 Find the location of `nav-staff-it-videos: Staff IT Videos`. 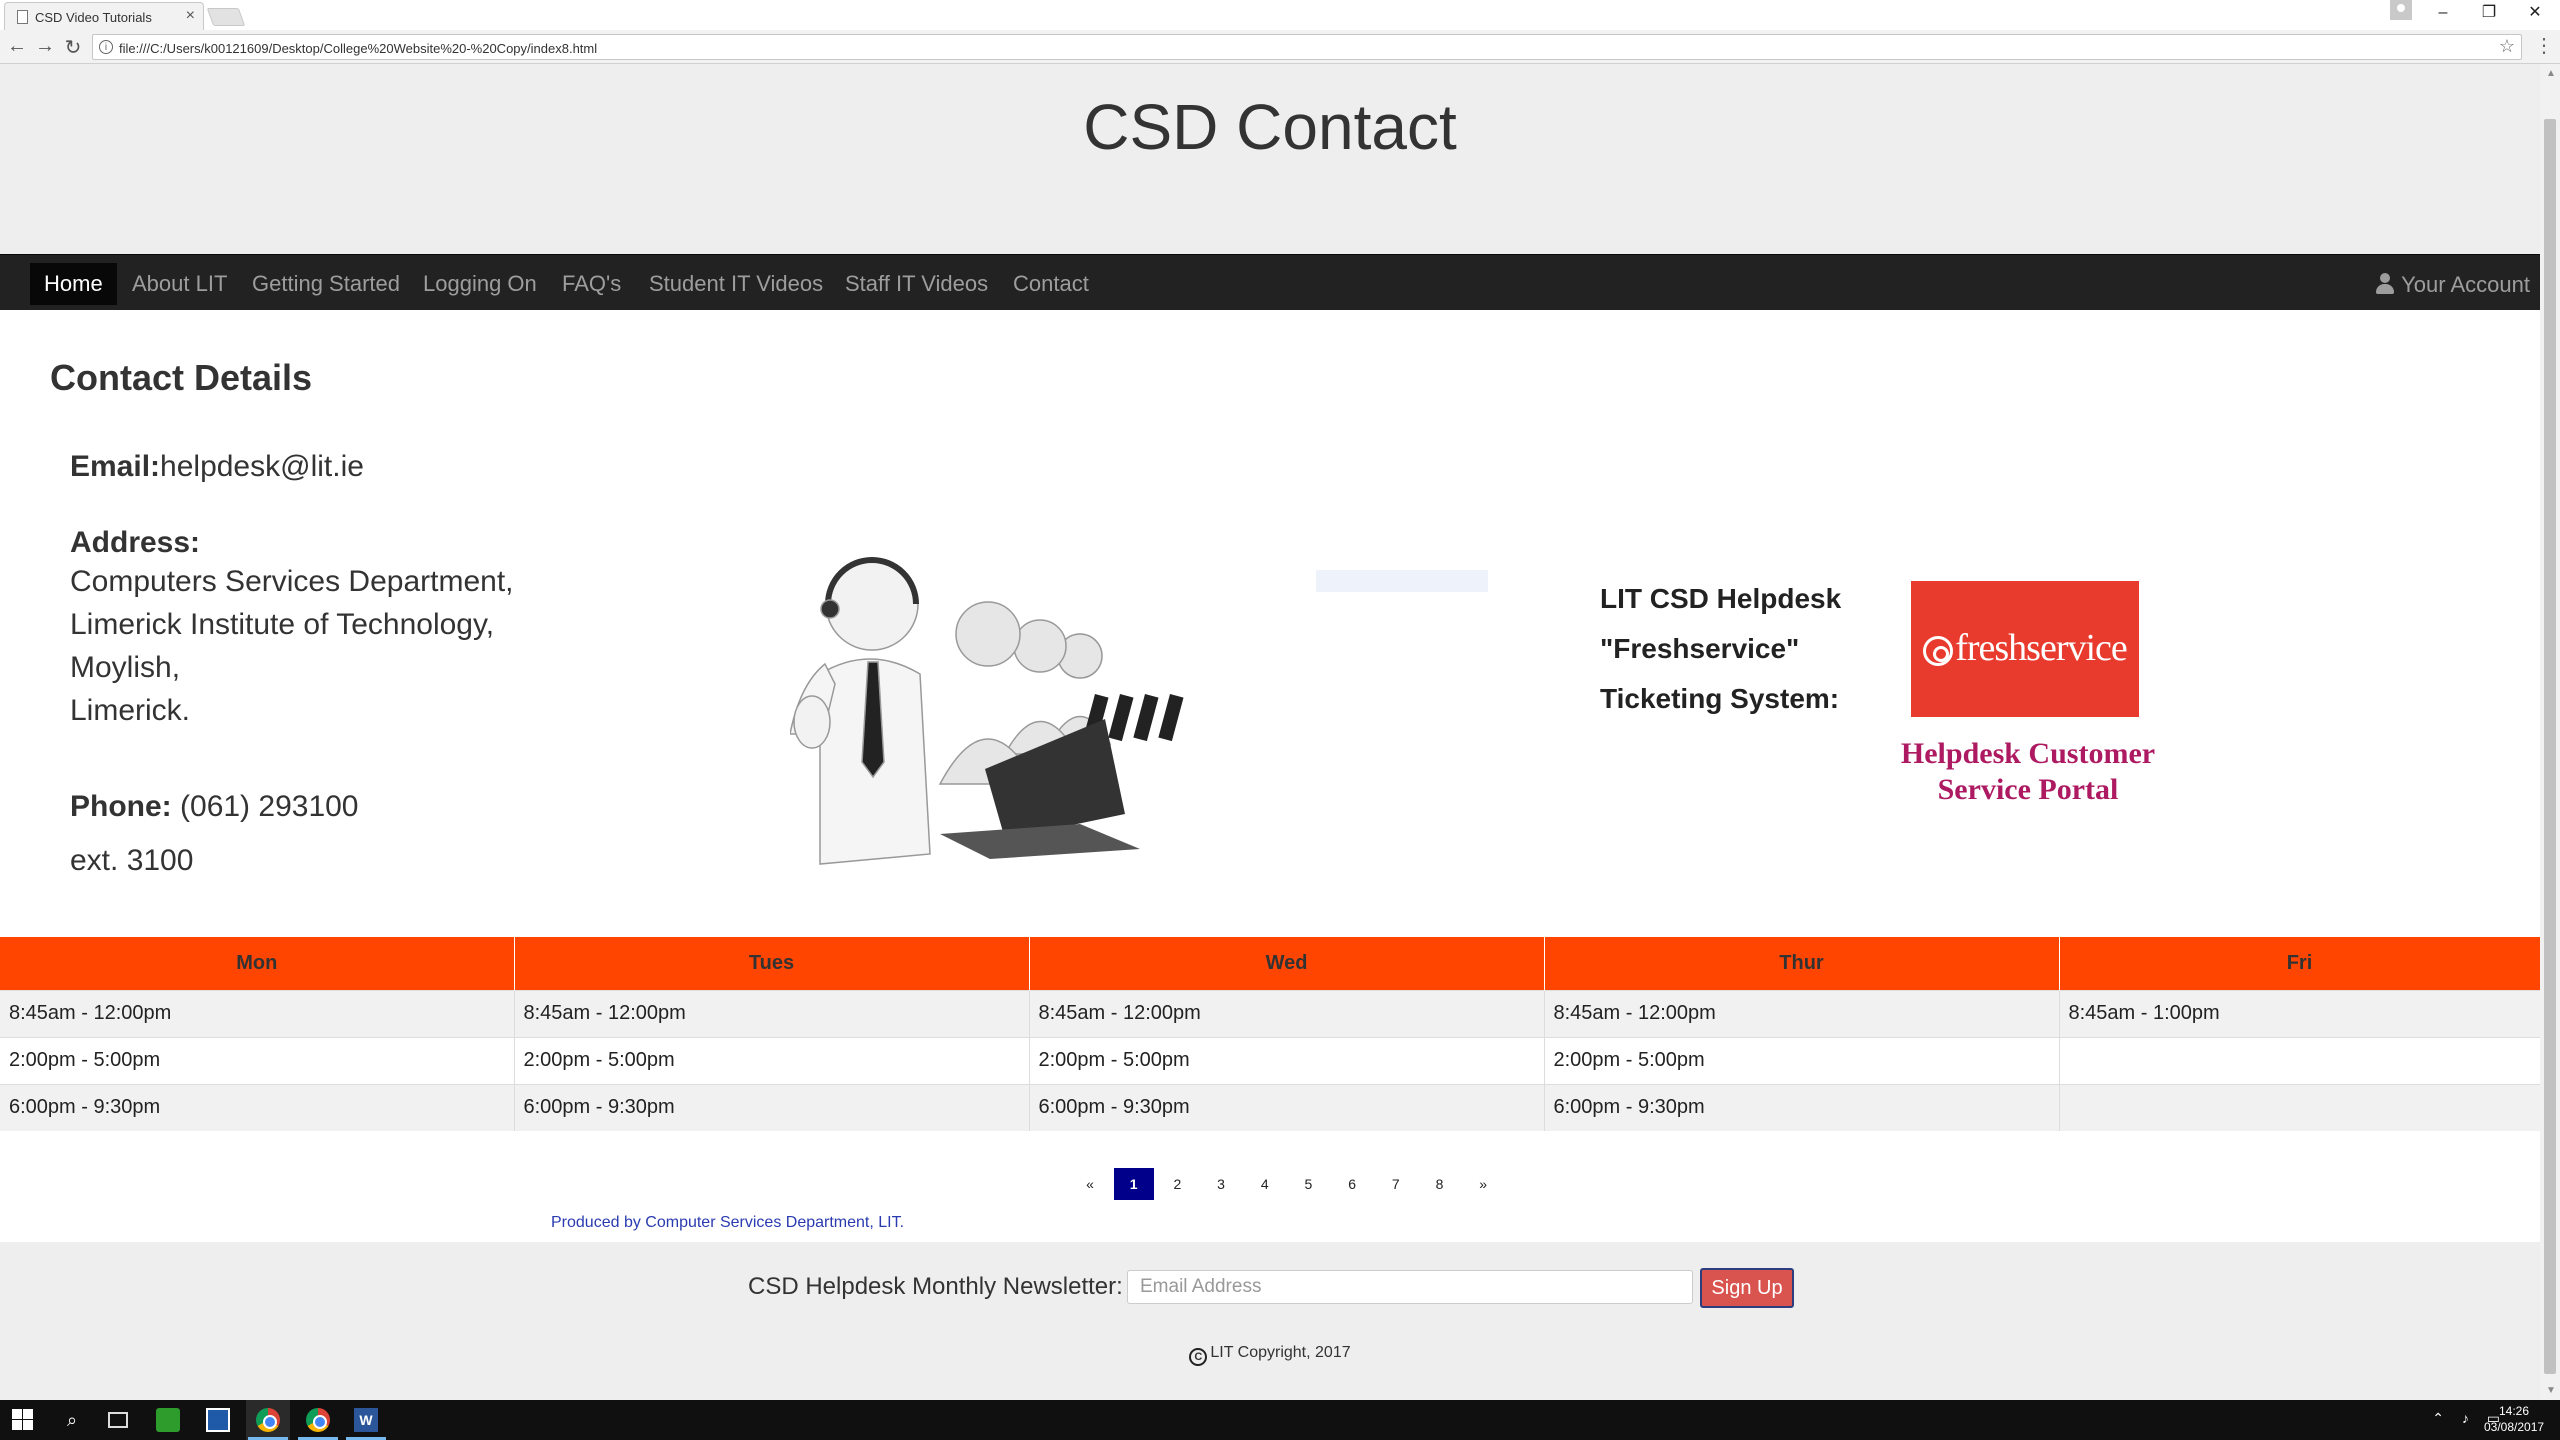

nav-staff-it-videos: Staff IT Videos is located at coordinates (916, 284).